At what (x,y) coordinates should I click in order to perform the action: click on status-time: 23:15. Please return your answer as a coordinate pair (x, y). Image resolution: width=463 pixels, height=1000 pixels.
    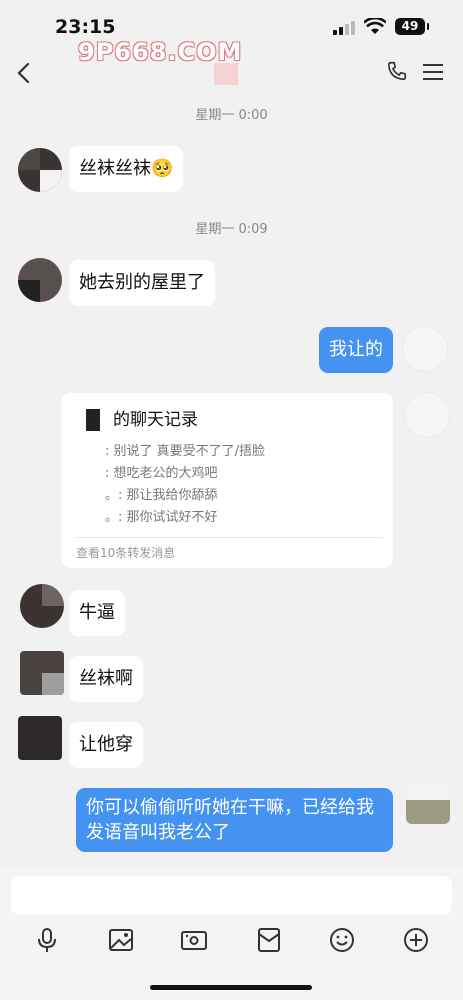
    Looking at the image, I should click on (85, 27).